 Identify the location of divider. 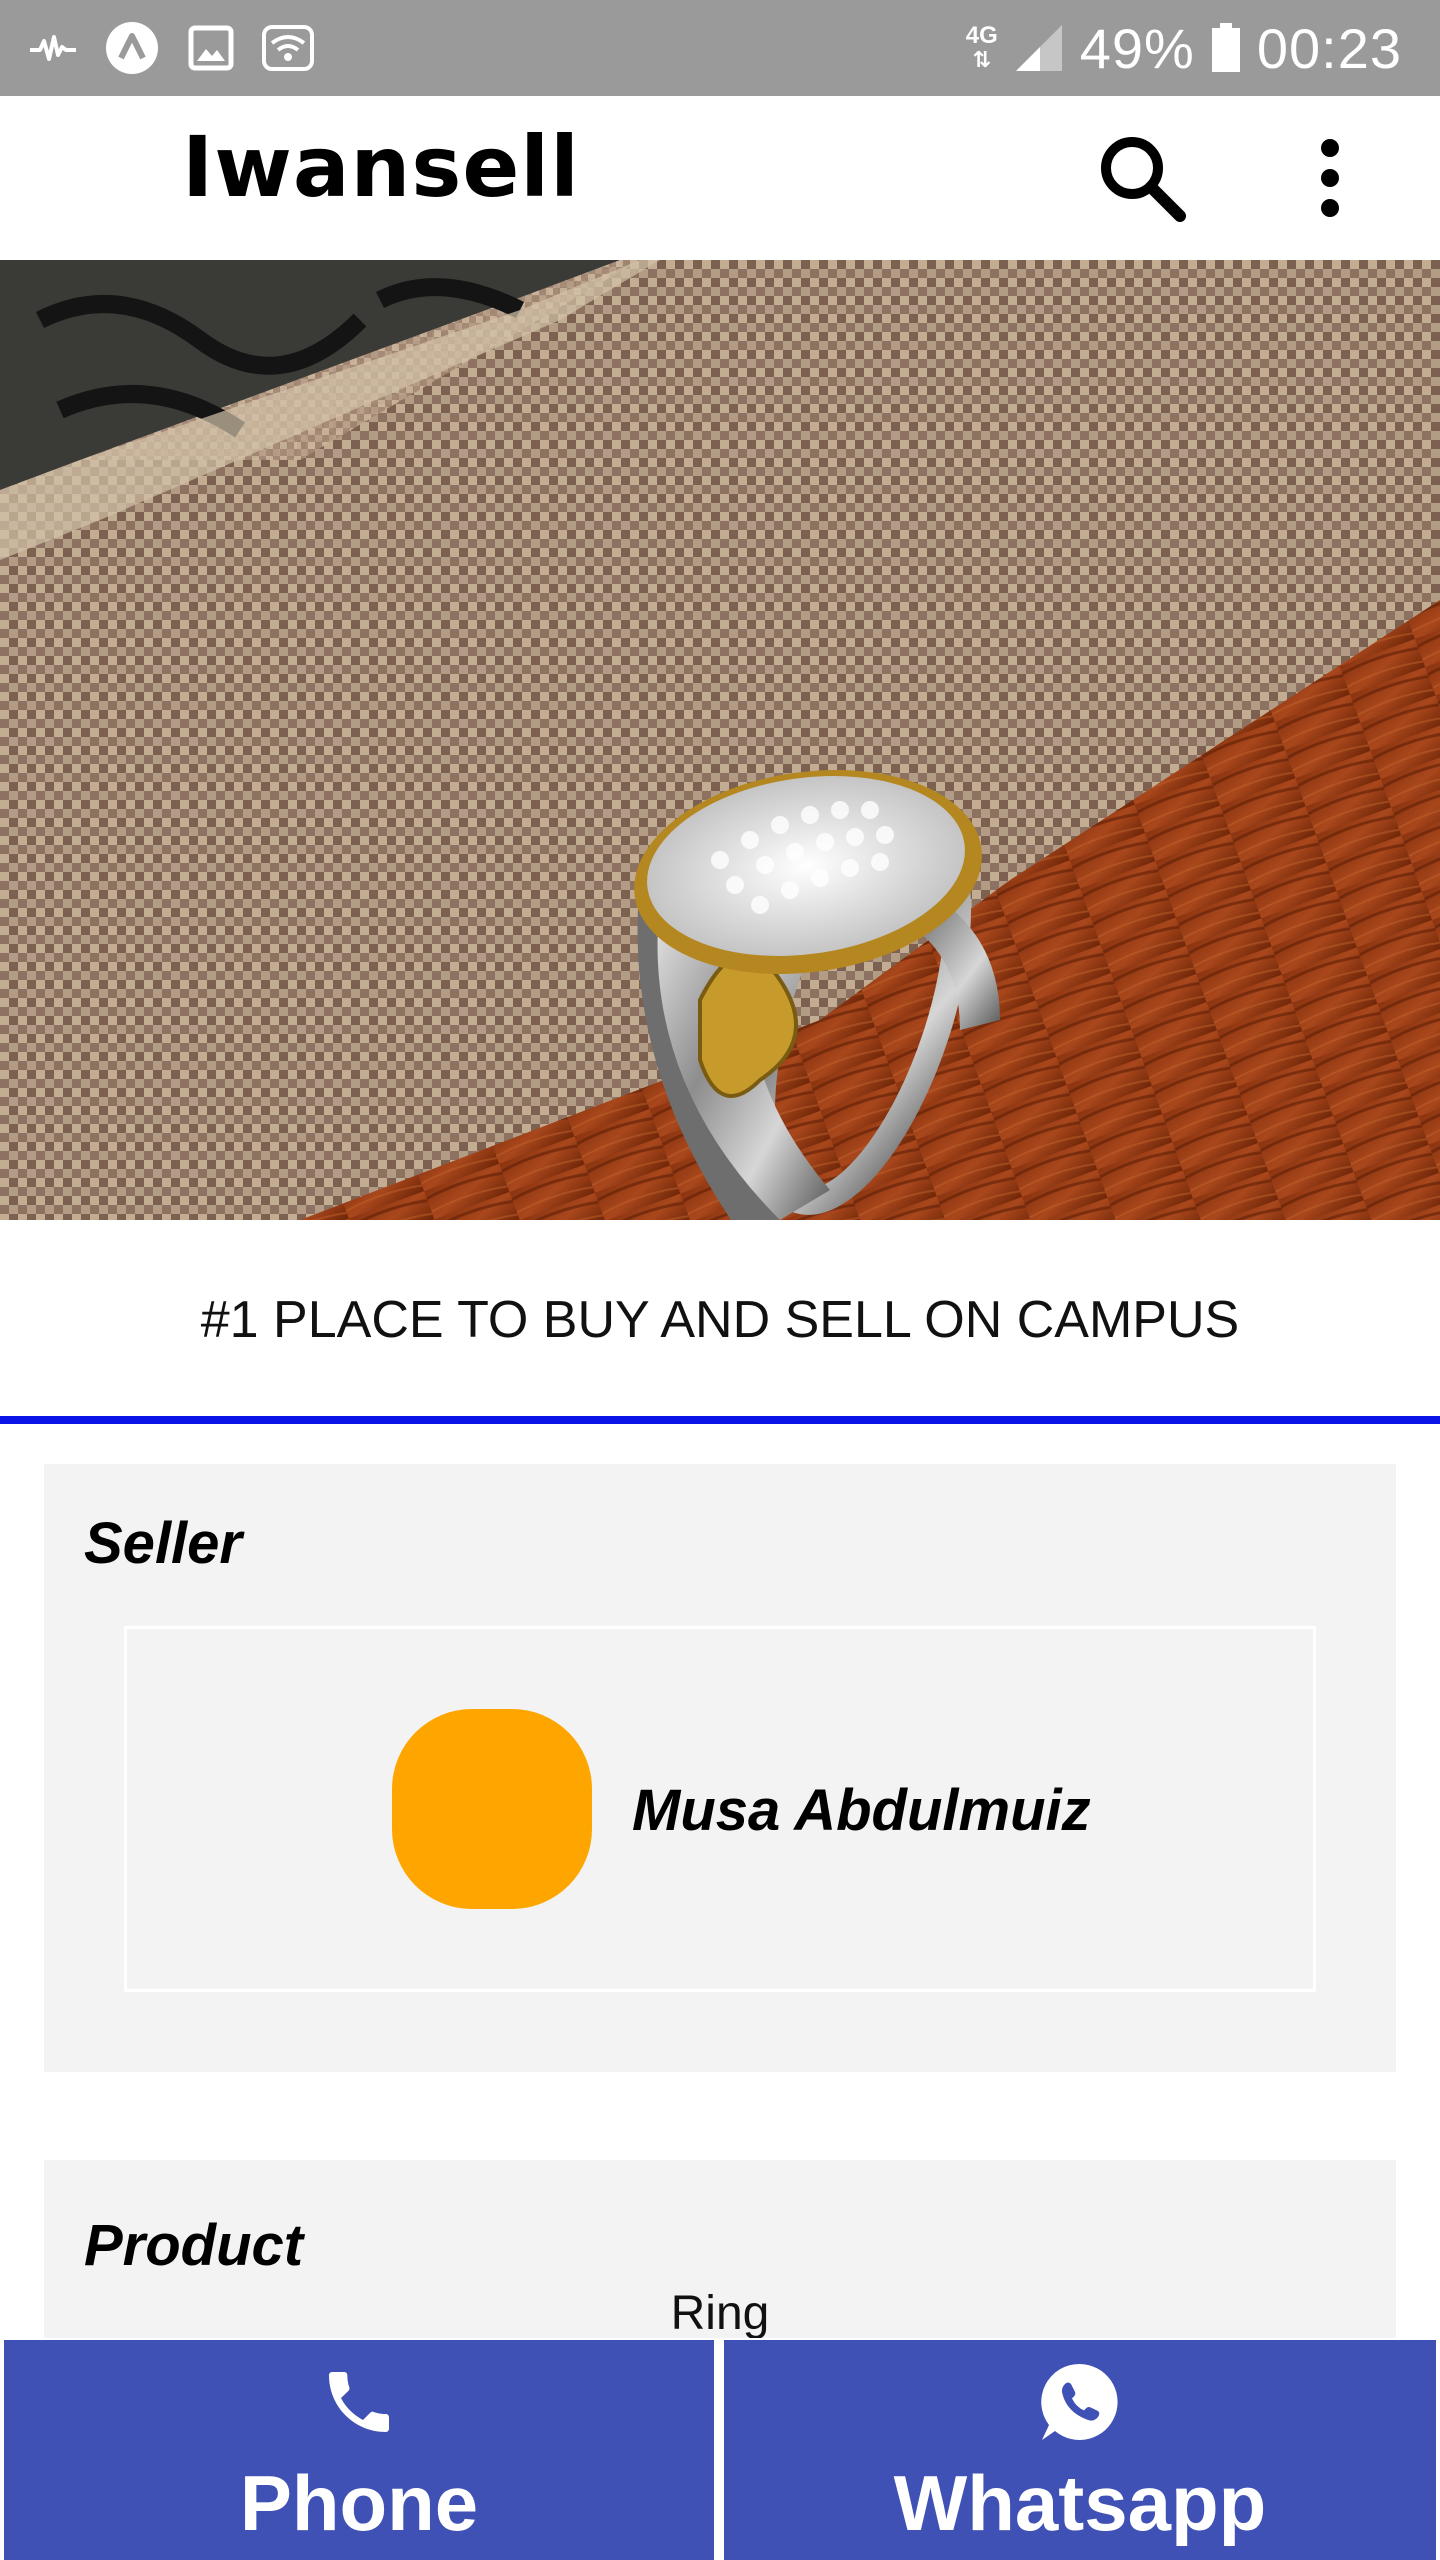
(720, 1420).